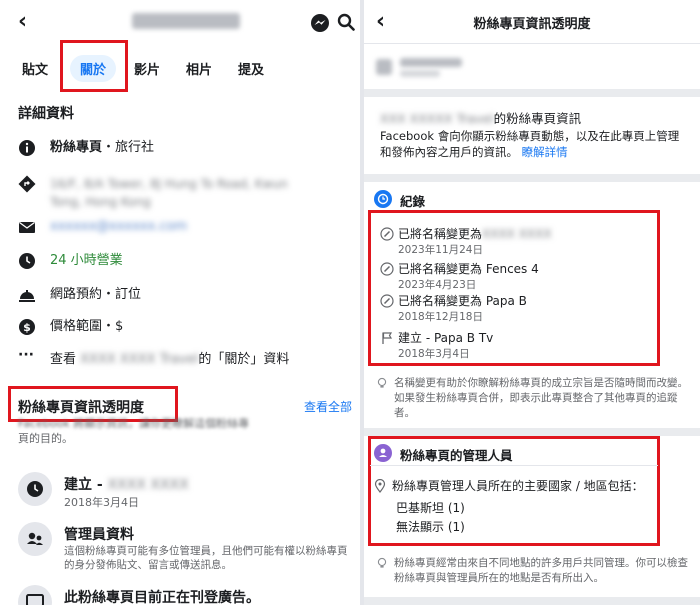  I want to click on created-item: 建立 - XXXX XXXX 2018年3月4日, so click(183, 492).